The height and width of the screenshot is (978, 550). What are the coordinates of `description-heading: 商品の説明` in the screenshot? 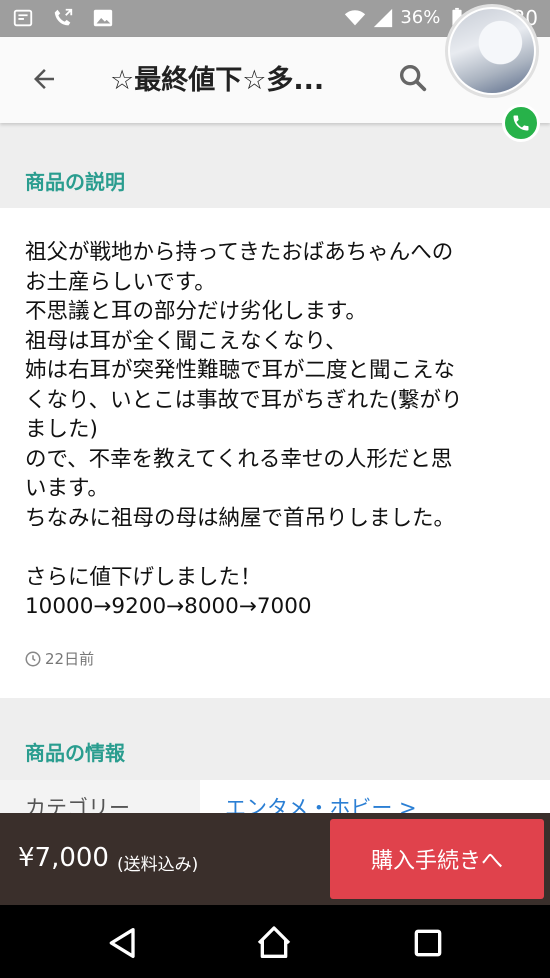 It's located at (75, 182).